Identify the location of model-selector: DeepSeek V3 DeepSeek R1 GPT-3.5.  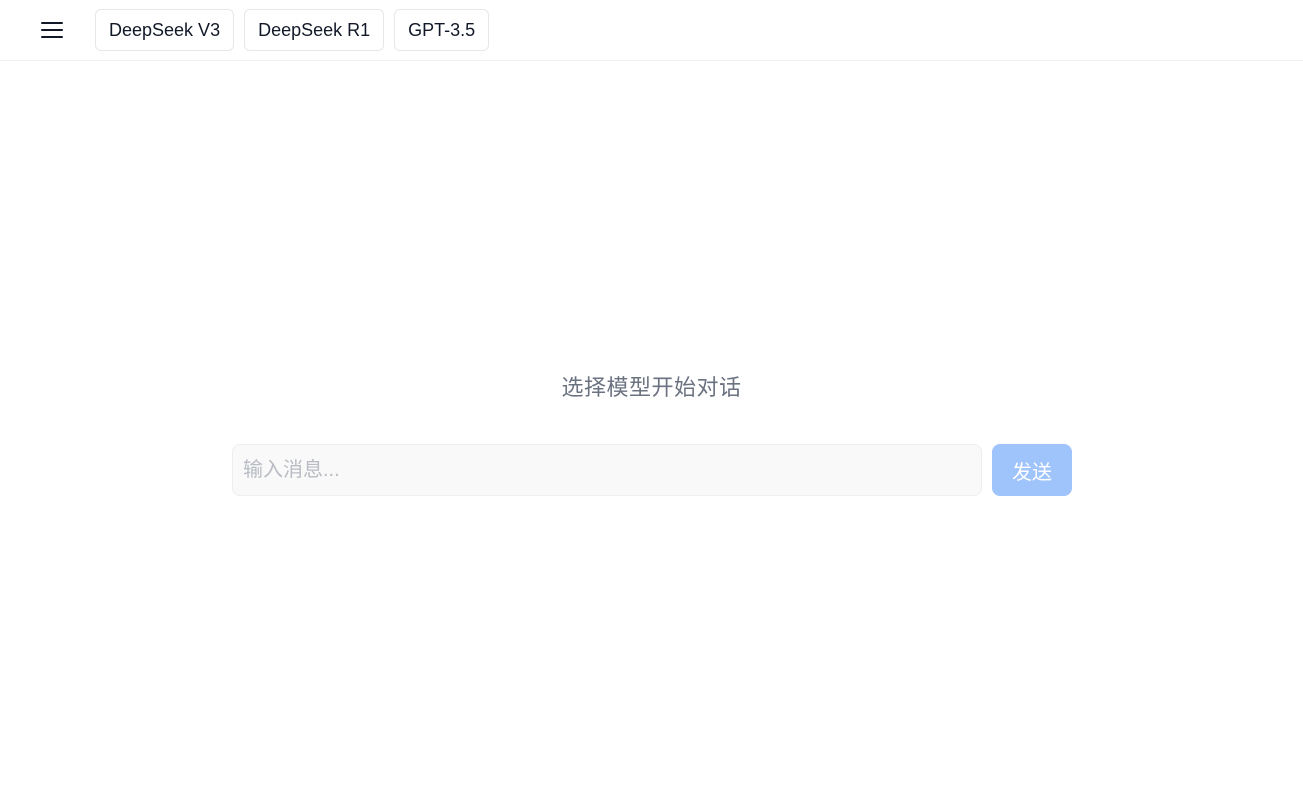
(292, 30).